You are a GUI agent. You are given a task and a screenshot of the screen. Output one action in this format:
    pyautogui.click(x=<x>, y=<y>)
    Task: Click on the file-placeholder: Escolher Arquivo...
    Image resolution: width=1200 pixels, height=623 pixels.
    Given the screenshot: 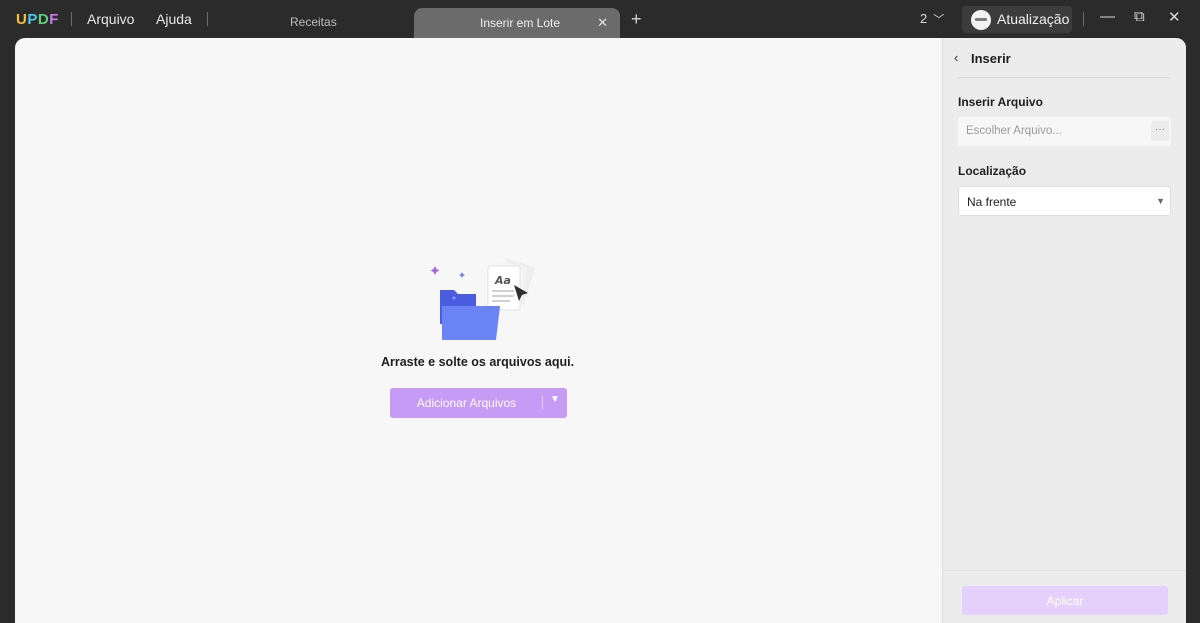 What is the action you would take?
    pyautogui.click(x=1014, y=131)
    